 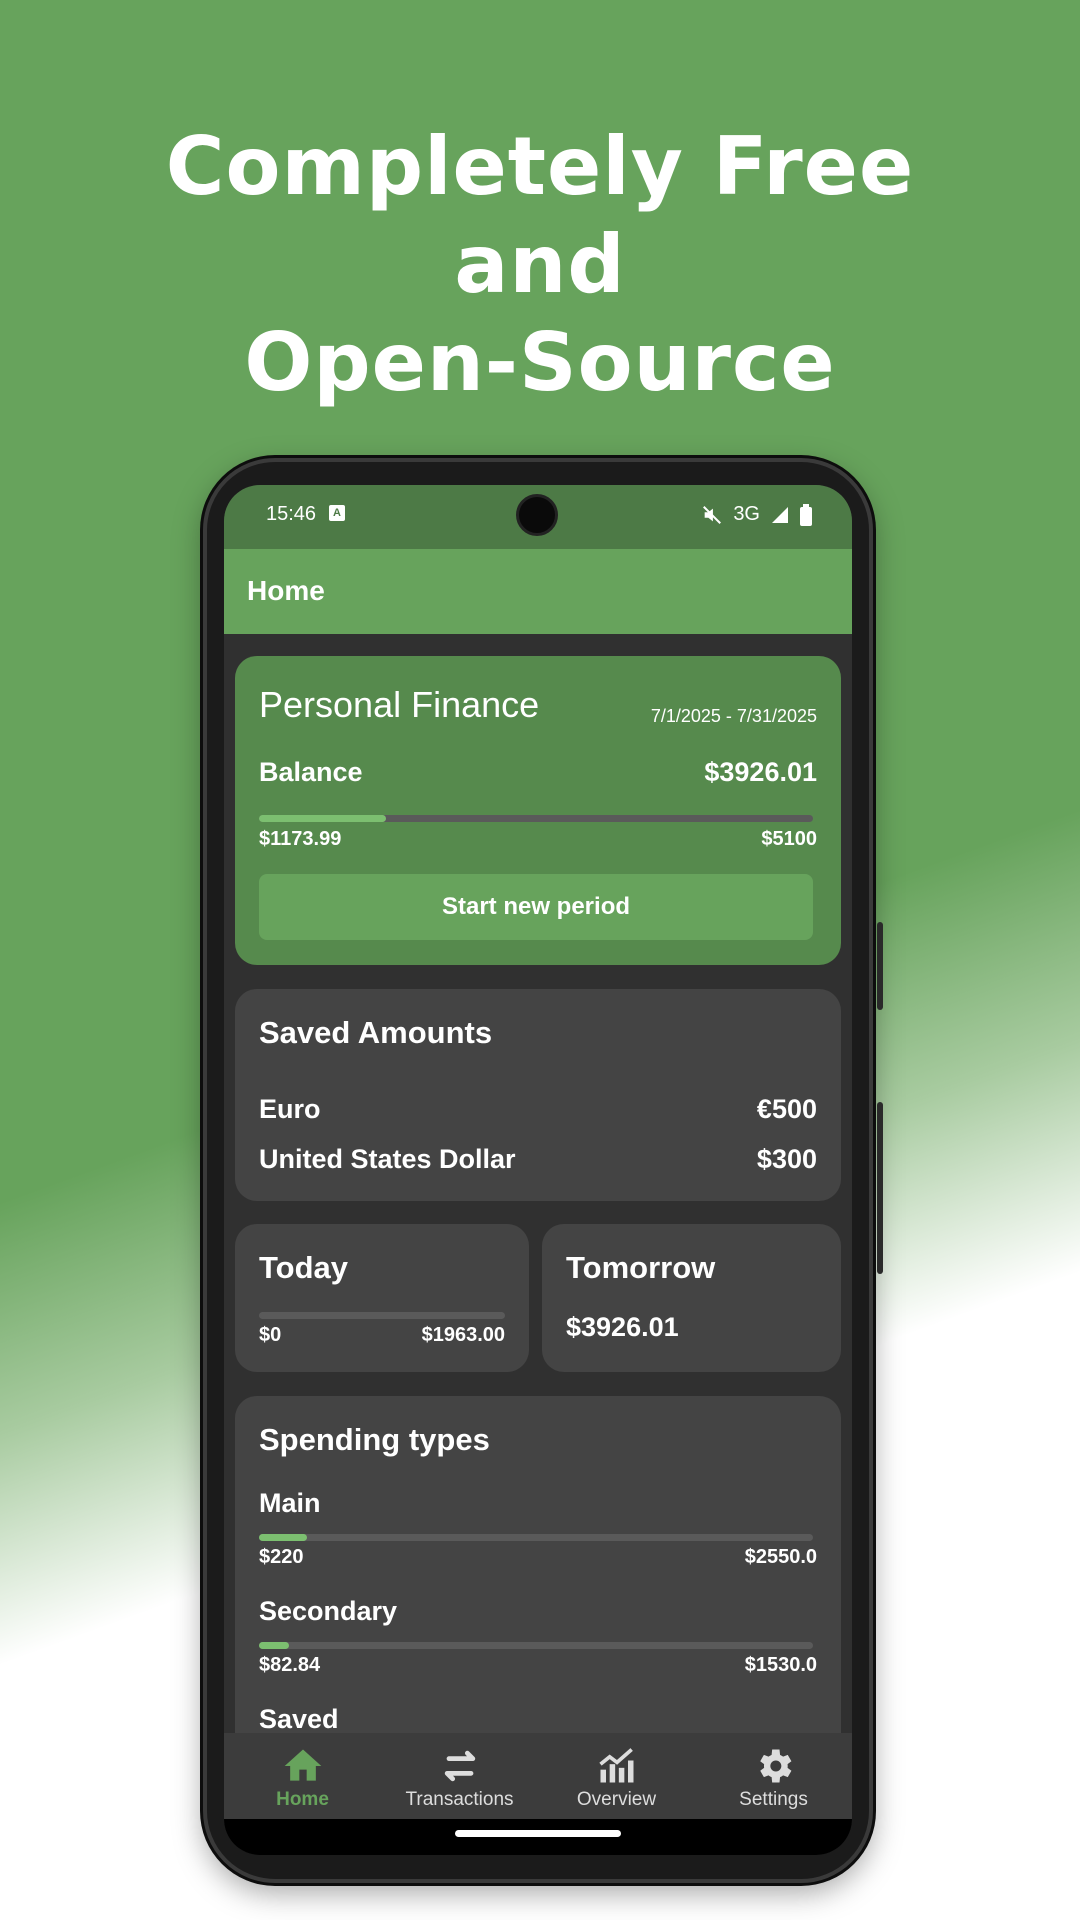 What do you see at coordinates (780, 1557) in the screenshot?
I see `spending-limit: $2550.0` at bounding box center [780, 1557].